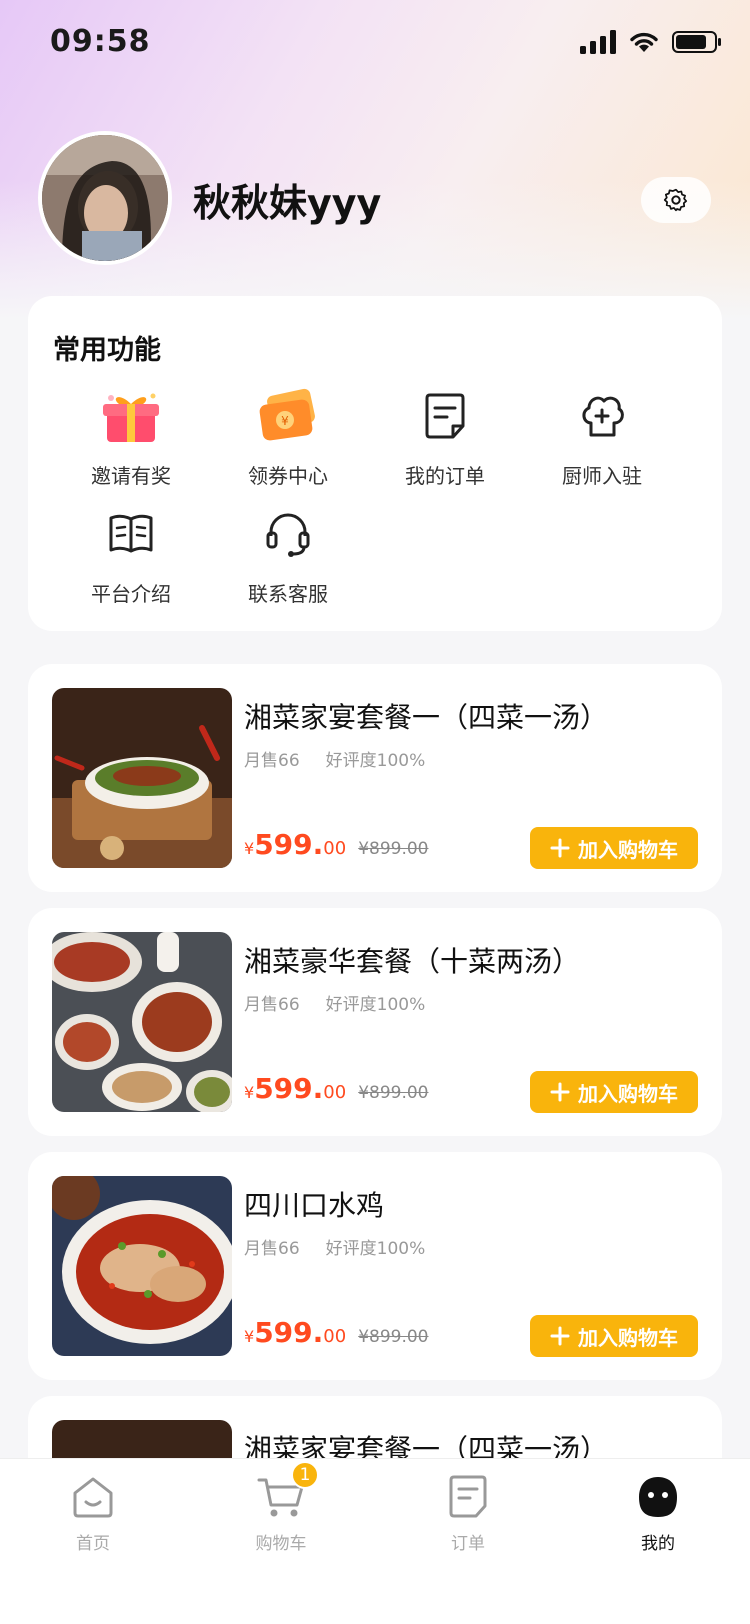 The width and height of the screenshot is (750, 1624). Describe the element at coordinates (598, 42) in the screenshot. I see `signal-icon` at that location.